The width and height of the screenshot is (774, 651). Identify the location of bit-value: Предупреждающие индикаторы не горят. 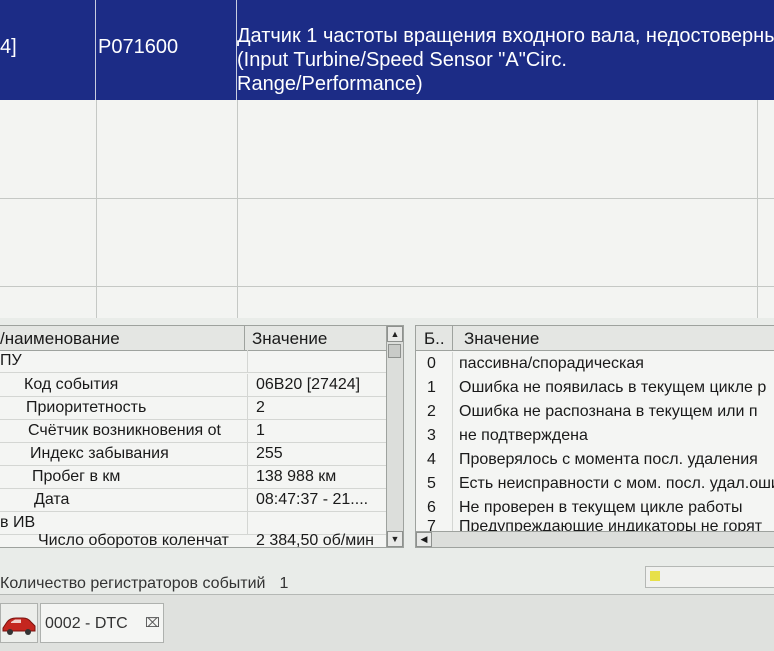
(611, 524).